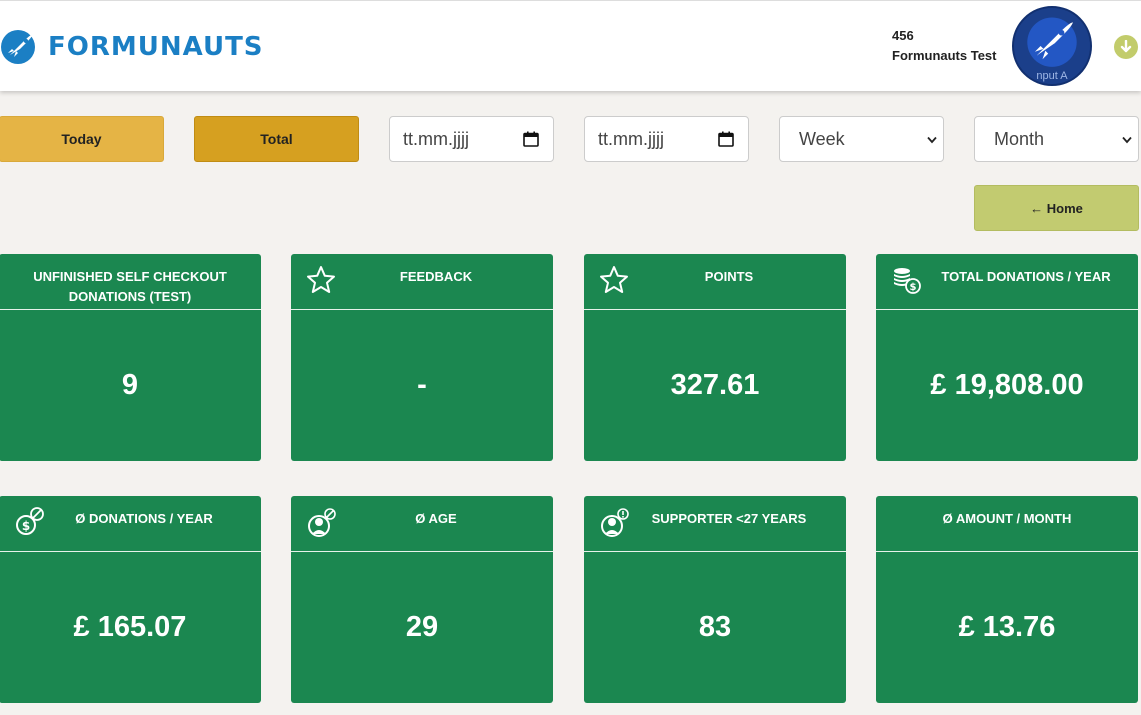 The image size is (1141, 715). I want to click on rocket-icon, so click(20, 47).